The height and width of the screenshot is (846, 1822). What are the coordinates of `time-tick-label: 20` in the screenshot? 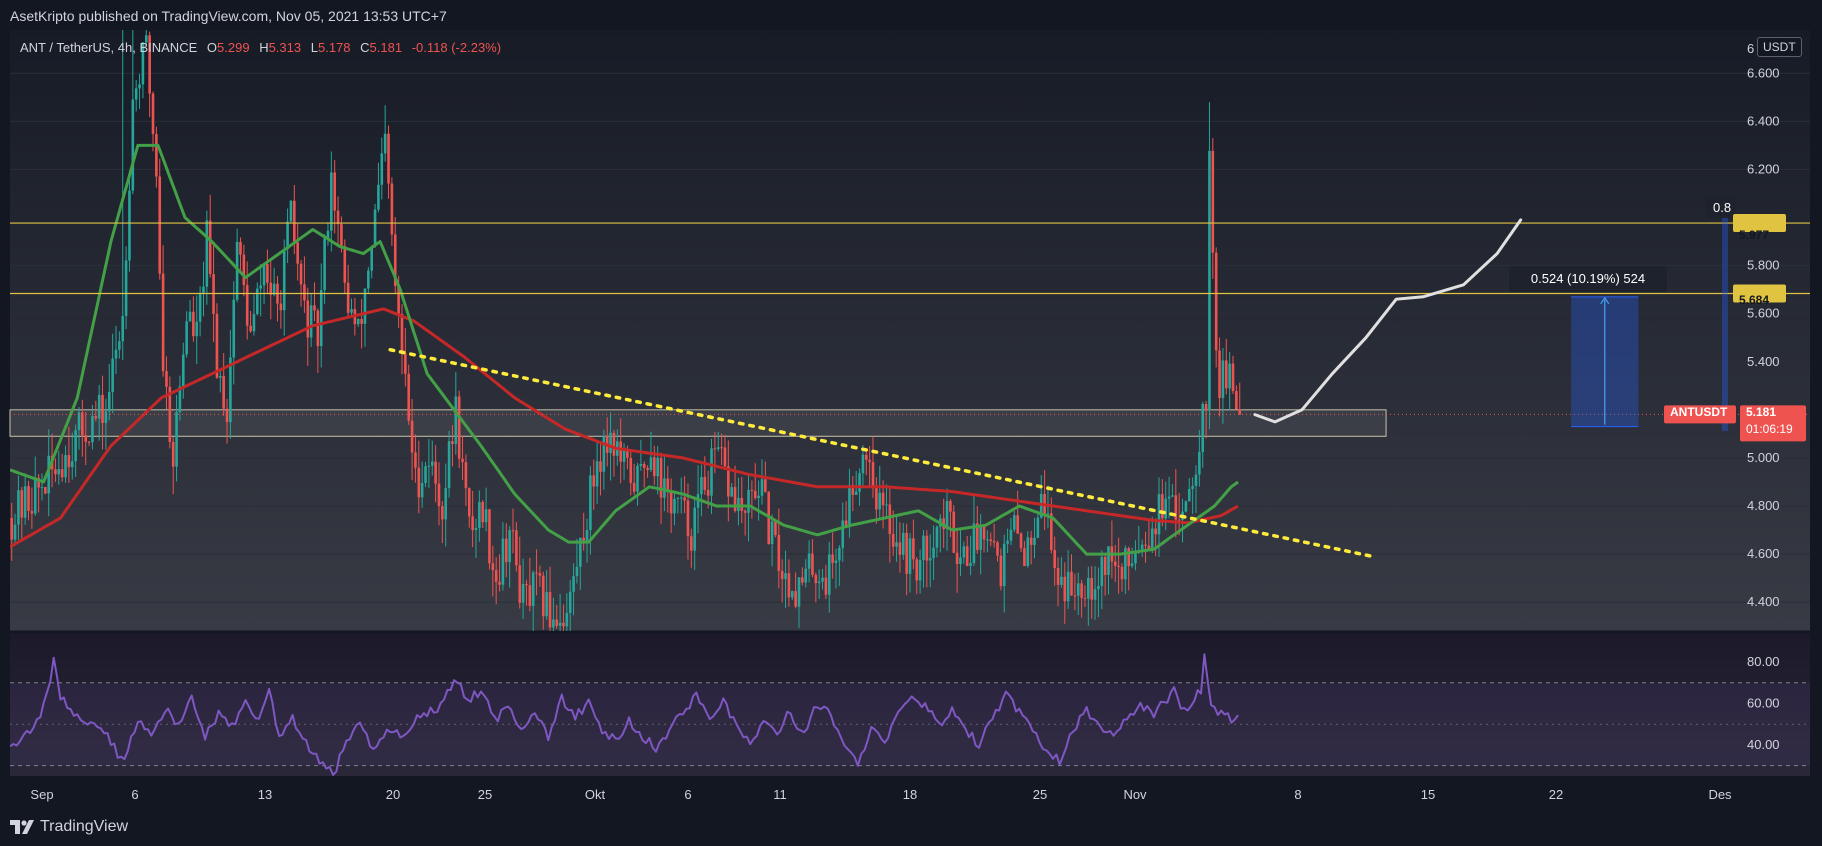 It's located at (393, 794).